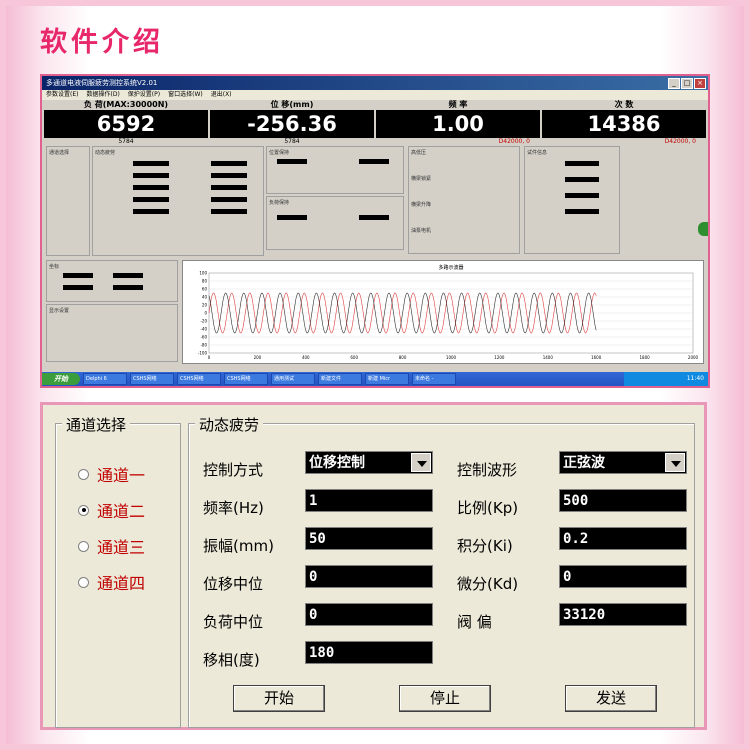 The image size is (750, 750). I want to click on waveform-select: 正弦波, so click(623, 462).